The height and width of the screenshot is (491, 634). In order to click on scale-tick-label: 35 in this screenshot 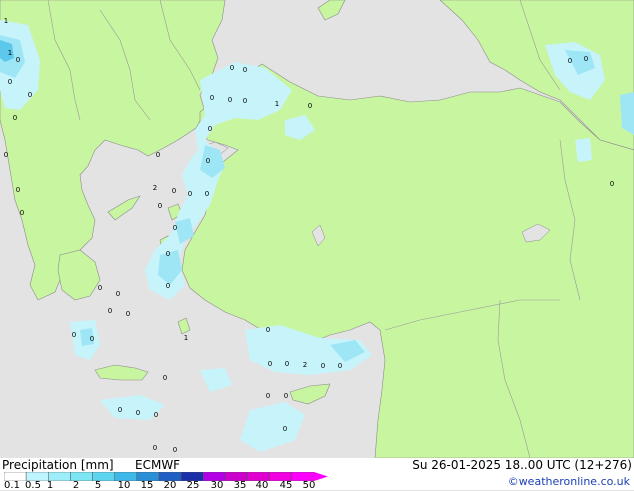, I will do `click(240, 485)`.